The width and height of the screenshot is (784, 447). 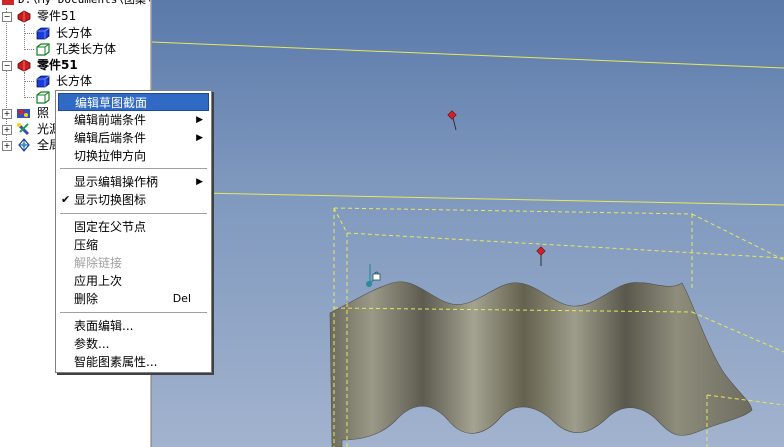 What do you see at coordinates (43, 113) in the screenshot?
I see `tree-item-label: 照` at bounding box center [43, 113].